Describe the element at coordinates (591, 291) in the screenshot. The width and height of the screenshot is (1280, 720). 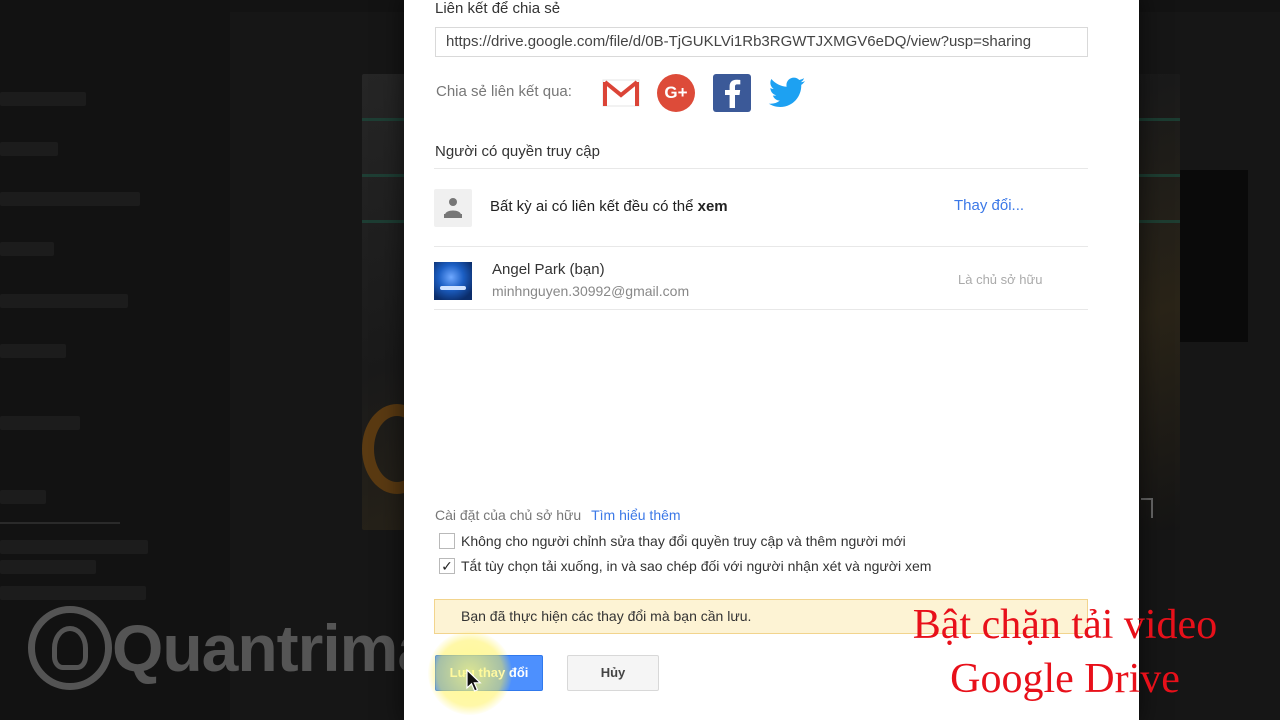
I see `owner-email: minhnguyen.30992@gmail.com` at that location.